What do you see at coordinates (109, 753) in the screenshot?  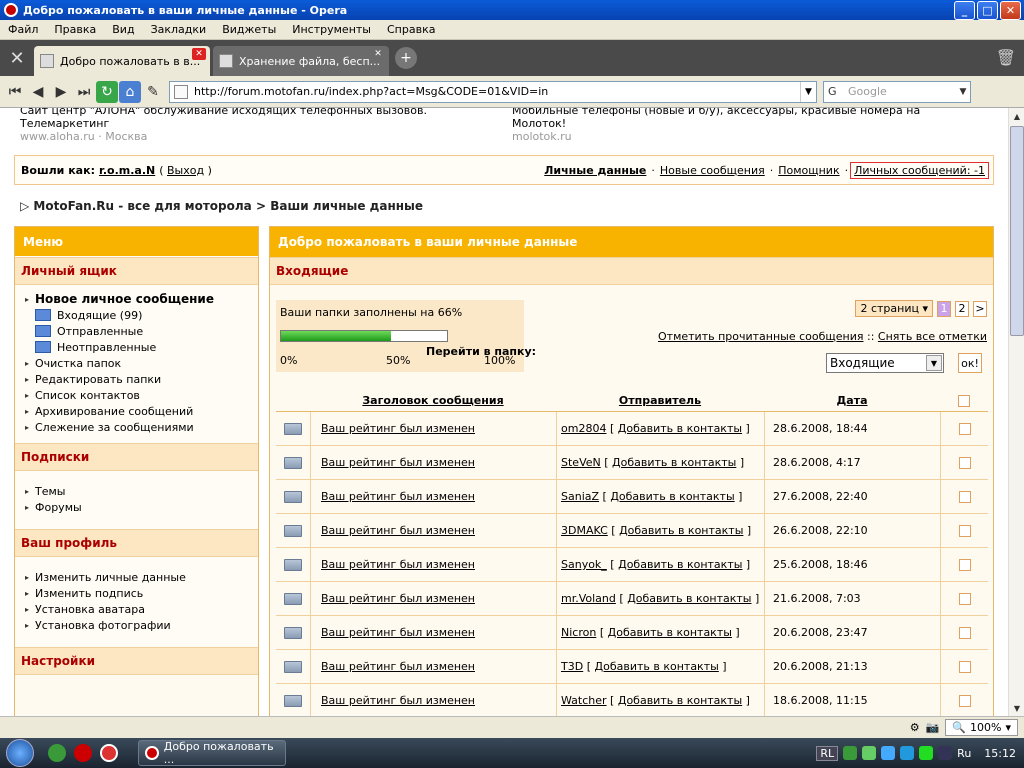 I see `app-icon` at bounding box center [109, 753].